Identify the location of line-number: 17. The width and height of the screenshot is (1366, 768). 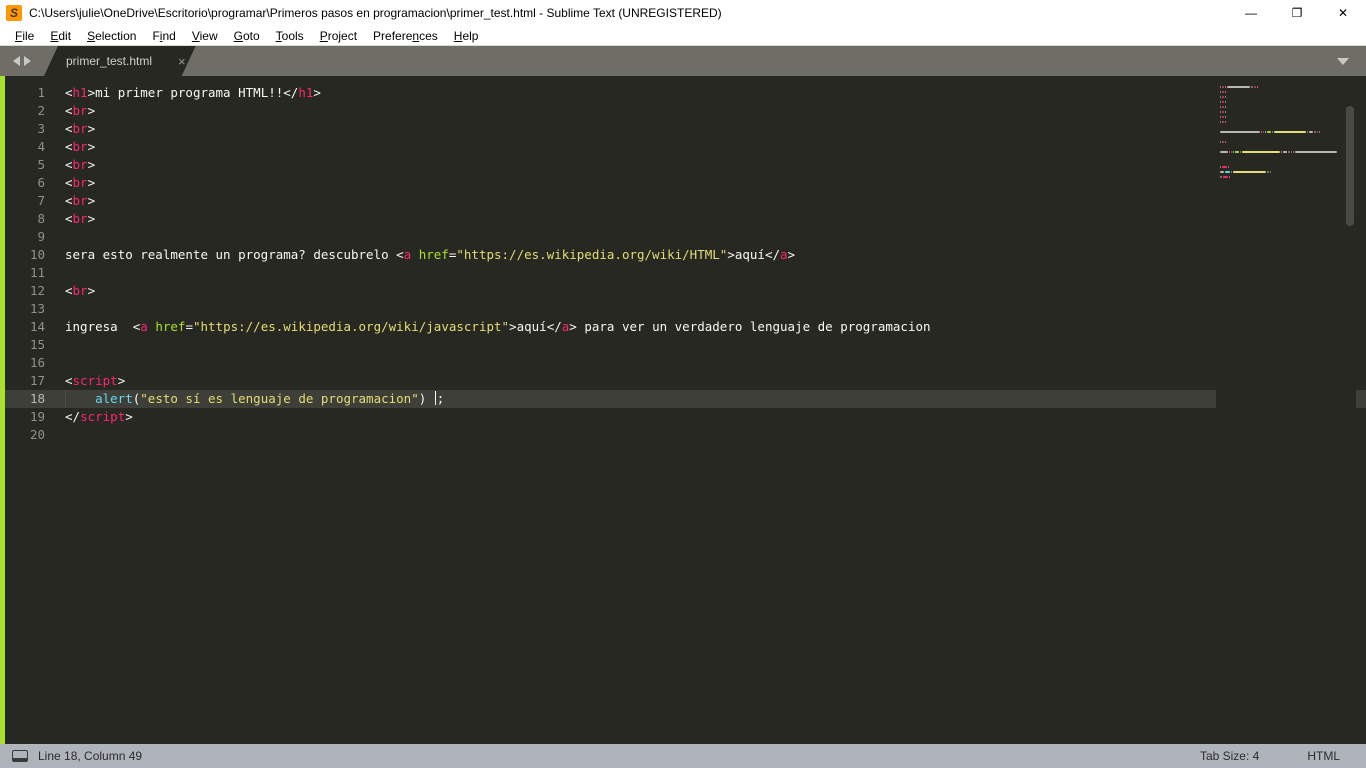
(37, 380).